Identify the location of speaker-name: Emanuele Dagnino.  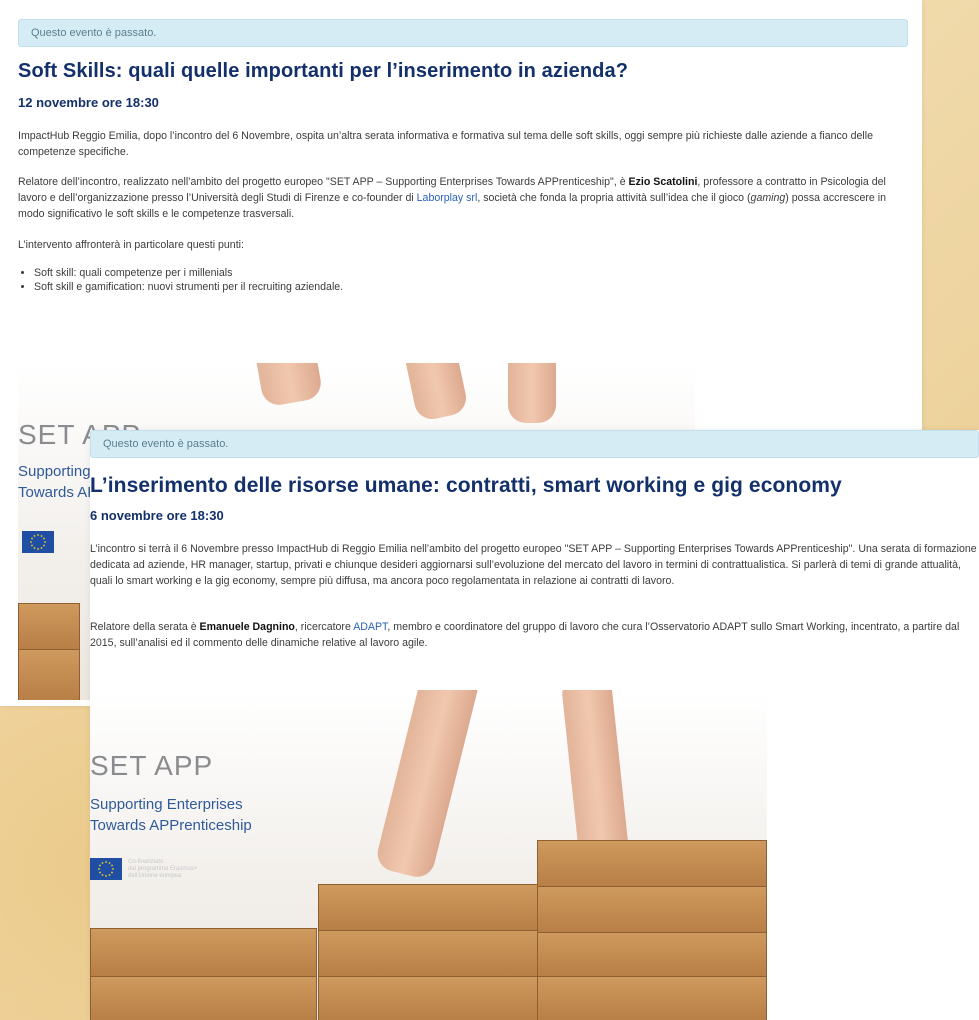
(247, 627).